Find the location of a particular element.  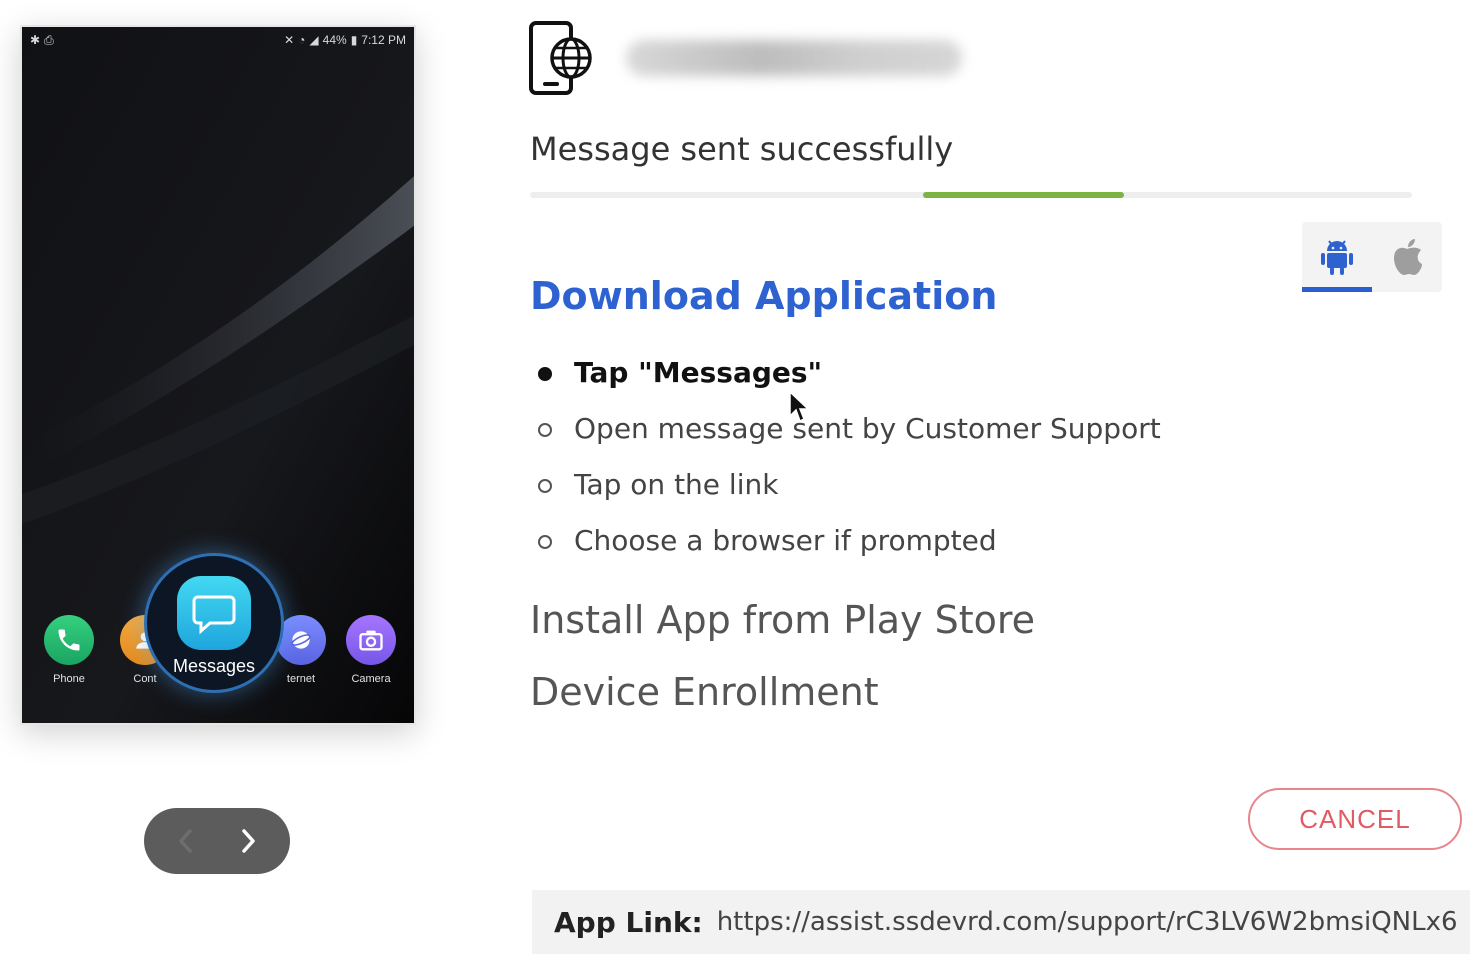

camera-icon is located at coordinates (371, 640).